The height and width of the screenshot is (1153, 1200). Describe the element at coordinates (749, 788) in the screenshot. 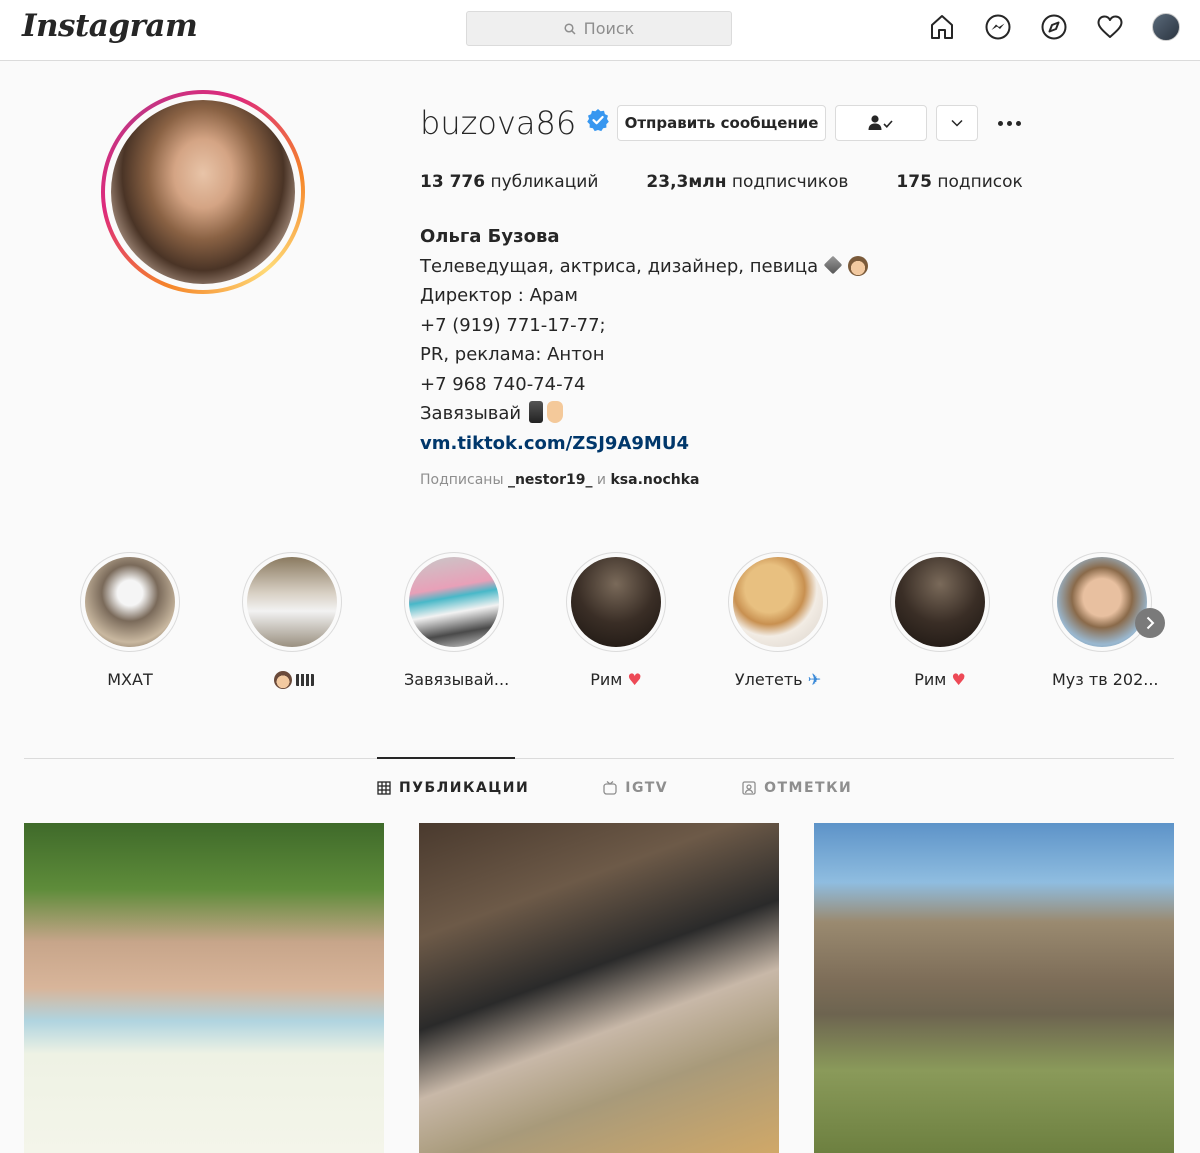

I see `tagged-icon` at that location.